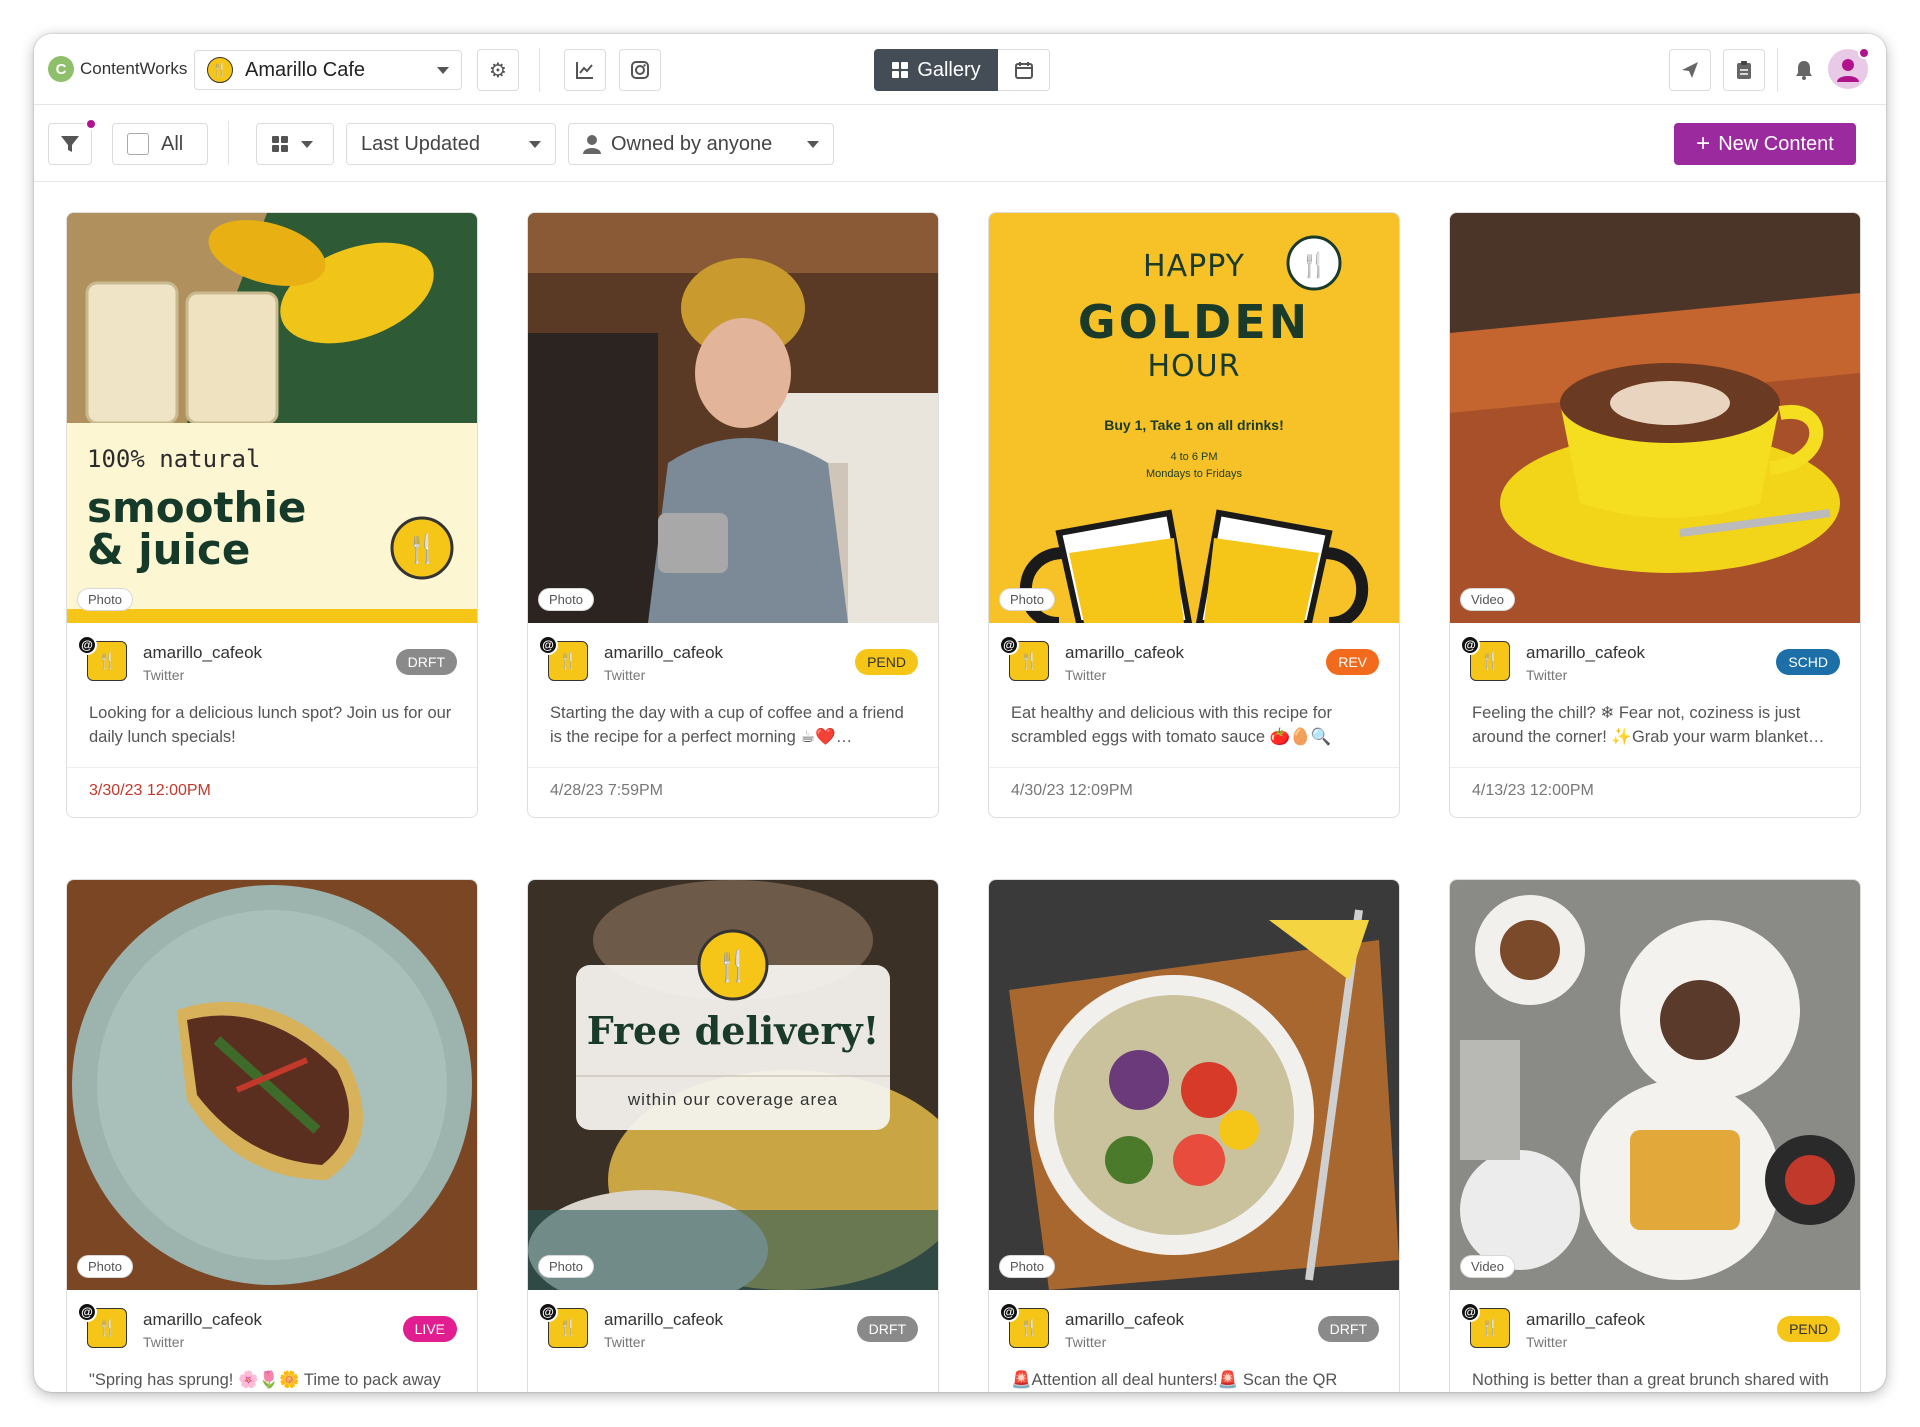  Describe the element at coordinates (1808, 662) in the screenshot. I see `status-badge: SCHD` at that location.